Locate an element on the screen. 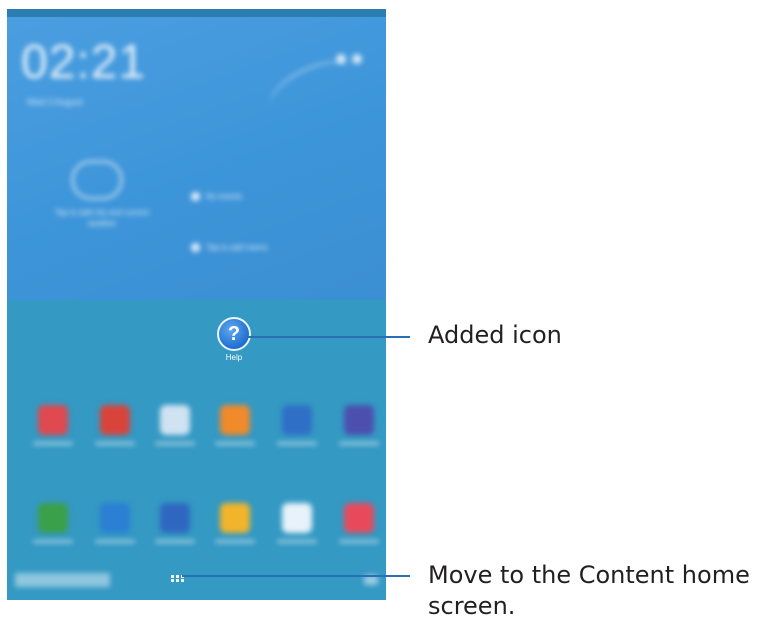 The image size is (772, 630). app-contacts is located at coordinates (235, 425).